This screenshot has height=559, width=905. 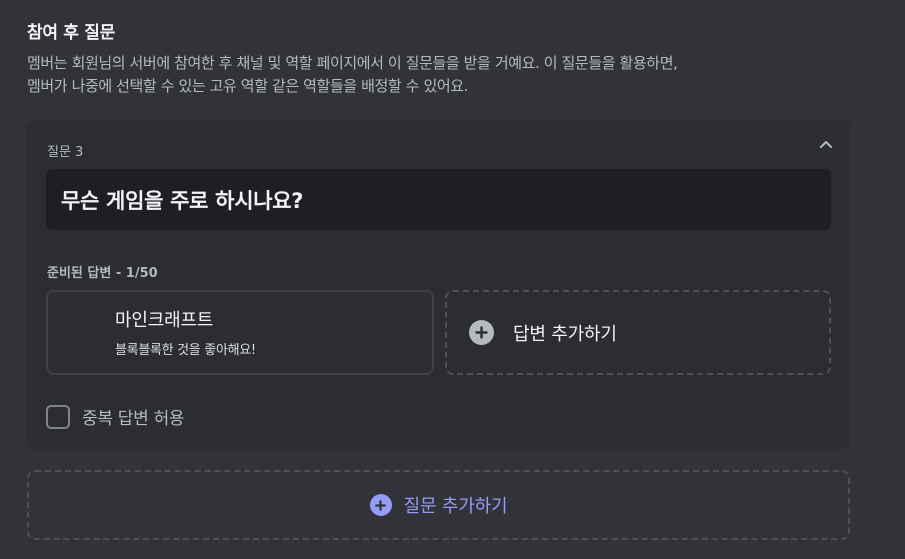 I want to click on answers-label: 준비된 답변 - 1/50, so click(x=102, y=273).